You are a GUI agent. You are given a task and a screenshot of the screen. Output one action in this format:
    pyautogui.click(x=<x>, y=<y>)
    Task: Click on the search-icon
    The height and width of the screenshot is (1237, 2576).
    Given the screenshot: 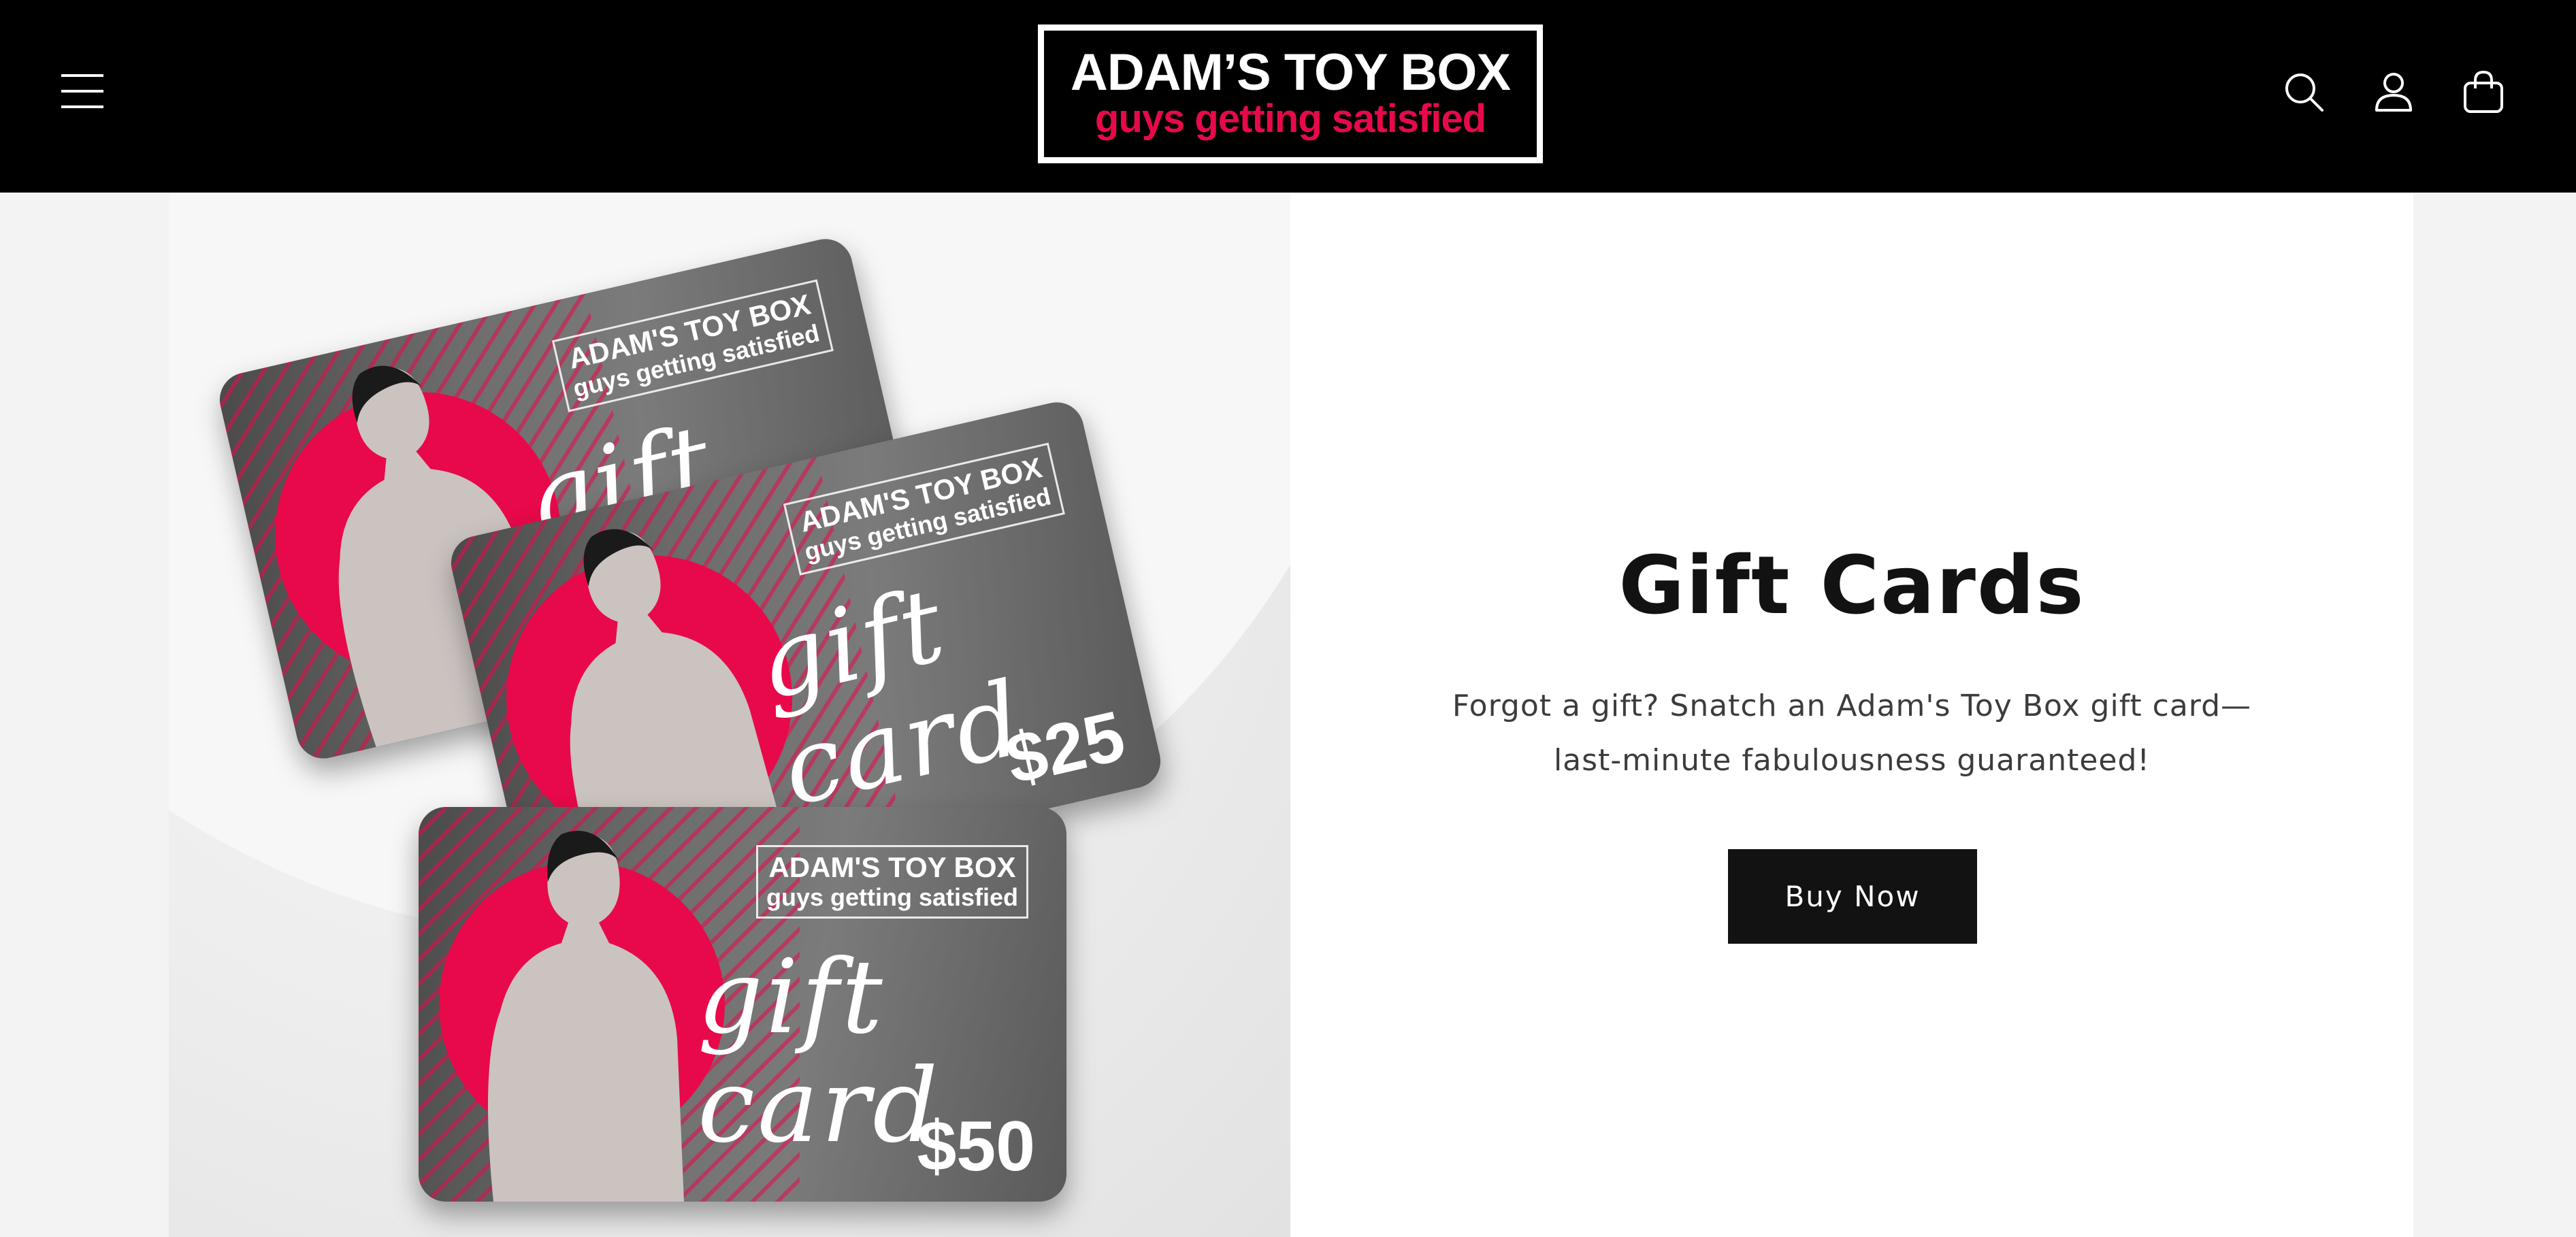 What is the action you would take?
    pyautogui.click(x=2304, y=92)
    